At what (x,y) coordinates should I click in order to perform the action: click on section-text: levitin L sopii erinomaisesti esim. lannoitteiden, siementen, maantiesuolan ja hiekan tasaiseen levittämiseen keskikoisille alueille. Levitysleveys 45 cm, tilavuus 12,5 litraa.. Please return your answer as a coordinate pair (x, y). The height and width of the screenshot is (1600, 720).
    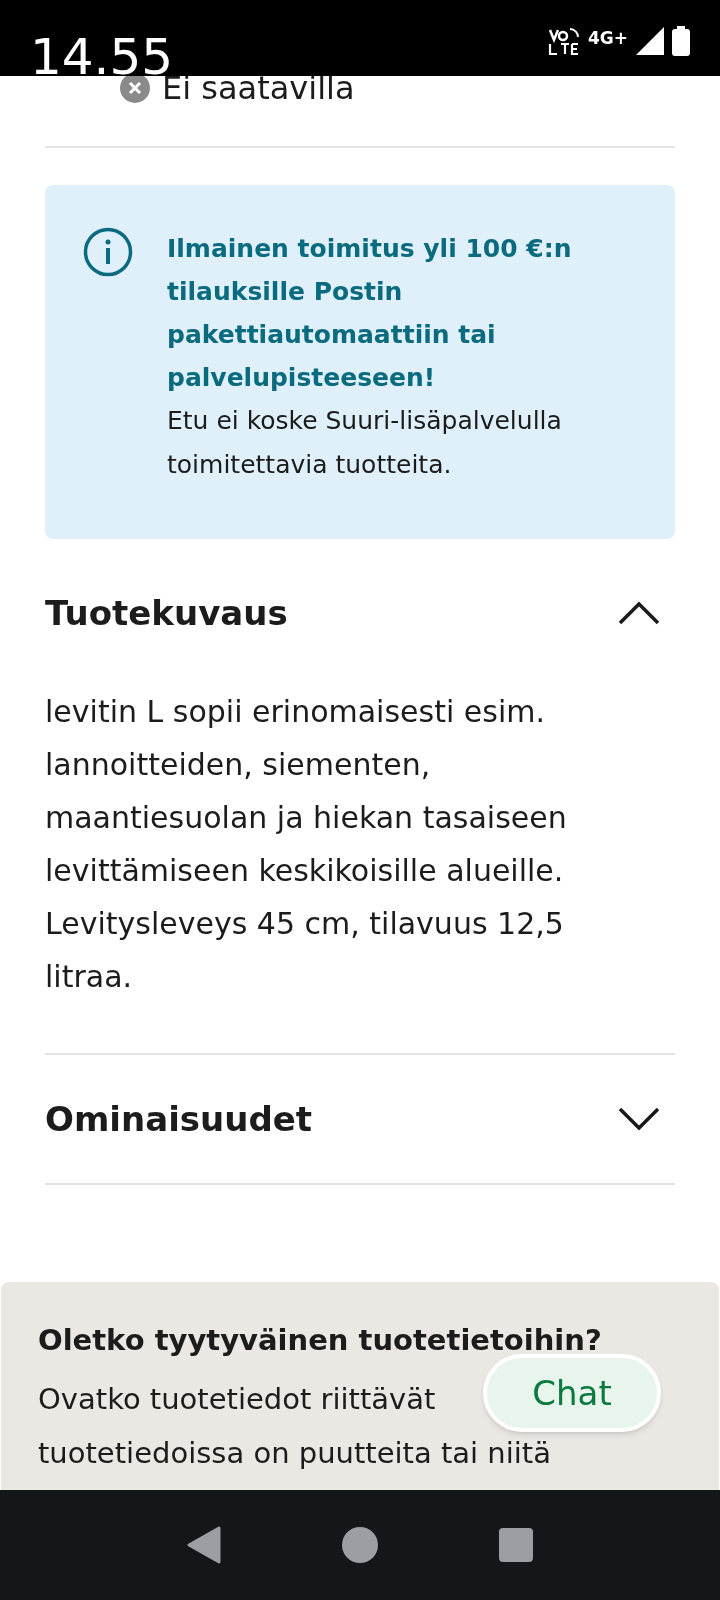
    Looking at the image, I should click on (306, 844).